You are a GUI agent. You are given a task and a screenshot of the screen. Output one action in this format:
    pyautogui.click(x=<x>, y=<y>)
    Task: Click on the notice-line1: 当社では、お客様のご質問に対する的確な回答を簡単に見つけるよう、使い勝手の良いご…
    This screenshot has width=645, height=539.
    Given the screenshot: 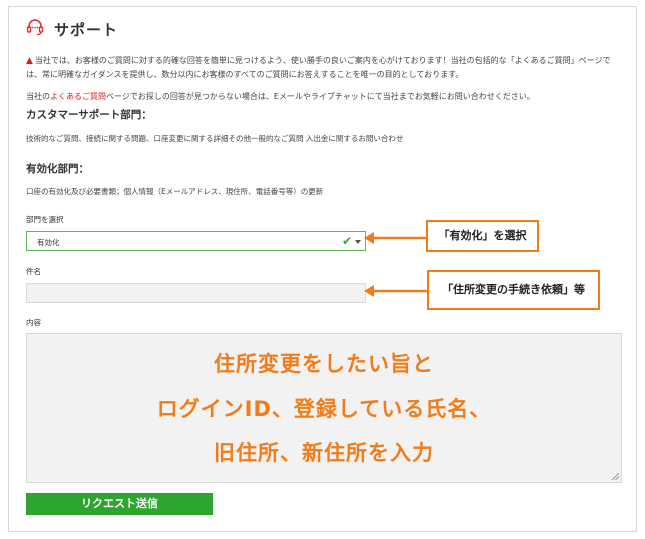 What is the action you would take?
    pyautogui.click(x=318, y=67)
    